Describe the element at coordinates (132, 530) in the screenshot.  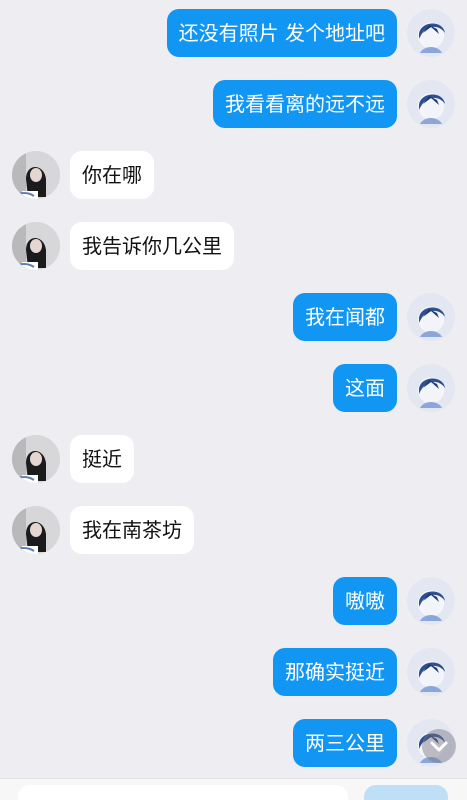
I see `message-bubble-received: 我在南茶坊` at that location.